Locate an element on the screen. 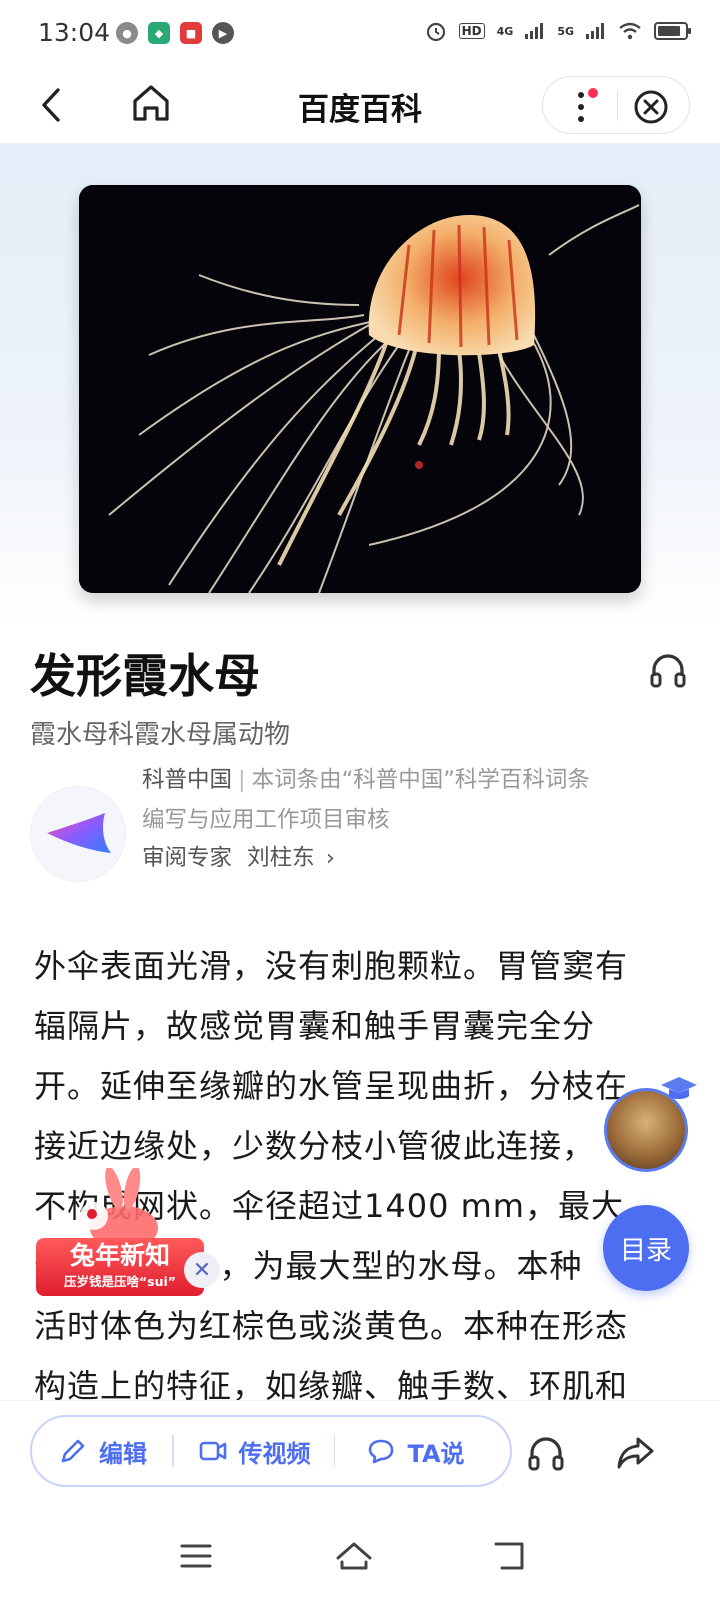 This screenshot has width=720, height=1600. back-arrow-icon is located at coordinates (53, 105).